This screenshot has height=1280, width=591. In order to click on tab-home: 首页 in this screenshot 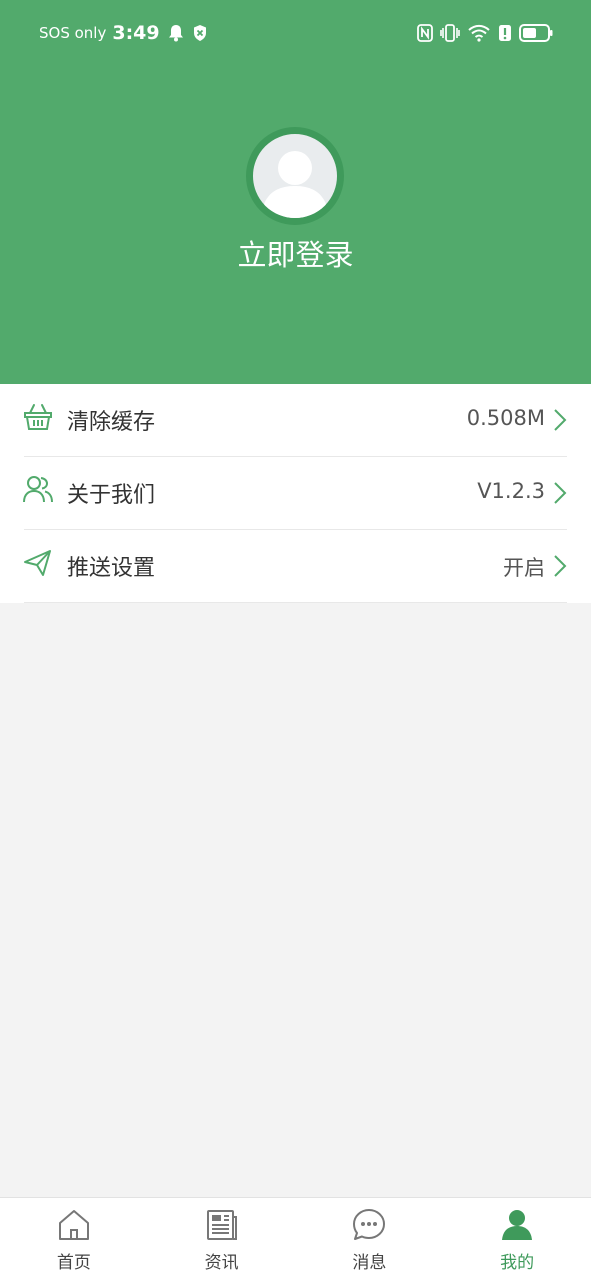, I will do `click(74, 1239)`.